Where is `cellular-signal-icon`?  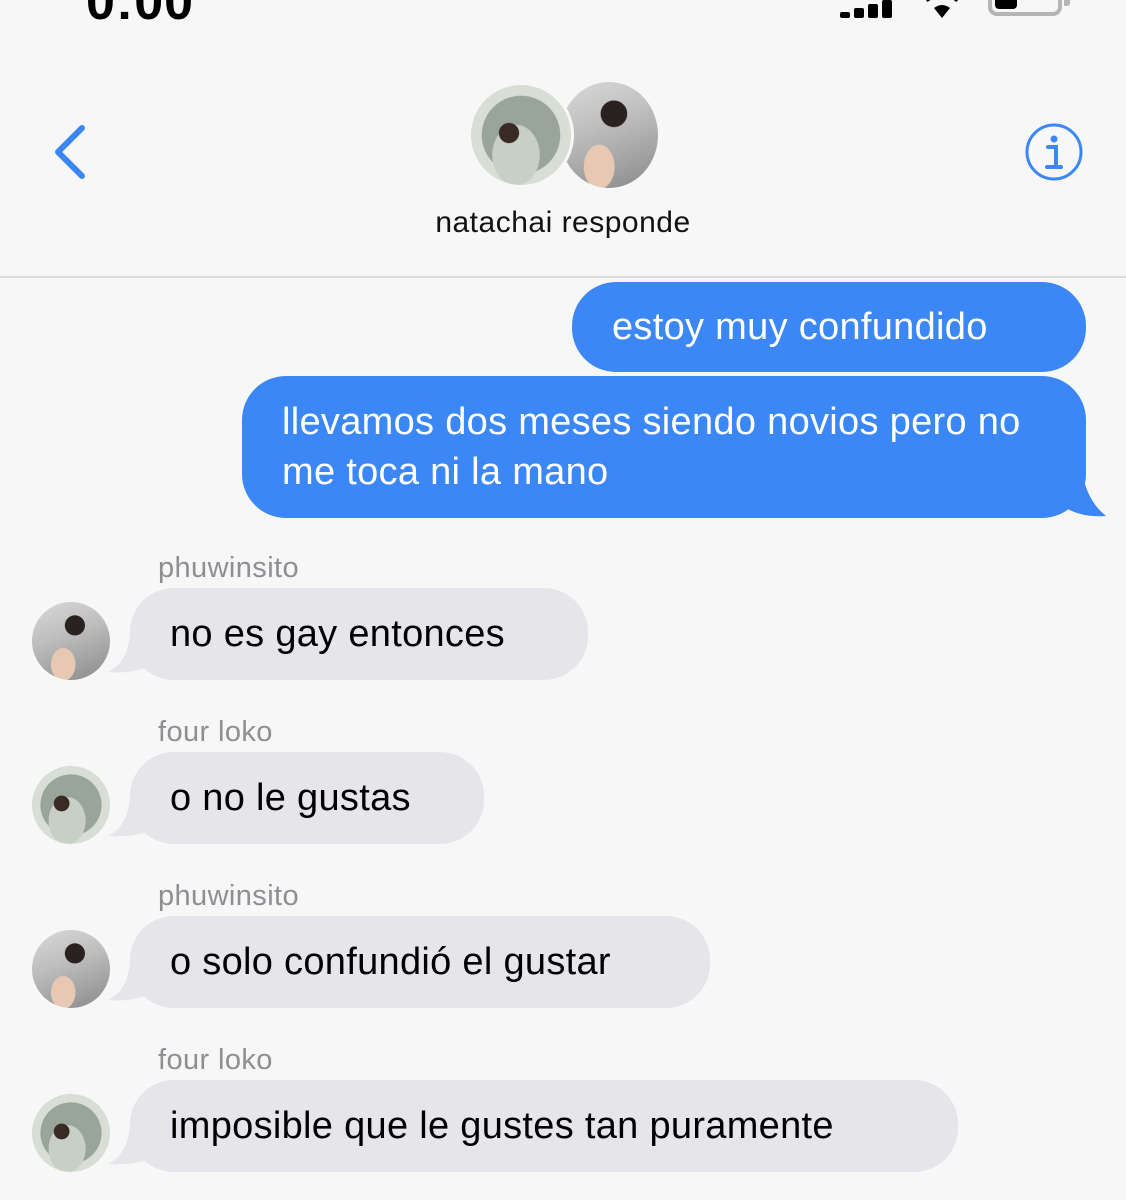 cellular-signal-icon is located at coordinates (868, 9).